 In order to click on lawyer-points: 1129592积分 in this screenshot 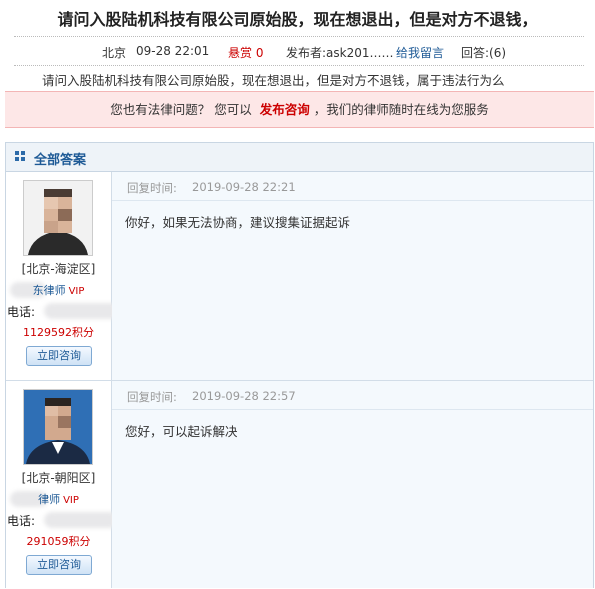, I will do `click(58, 332)`.